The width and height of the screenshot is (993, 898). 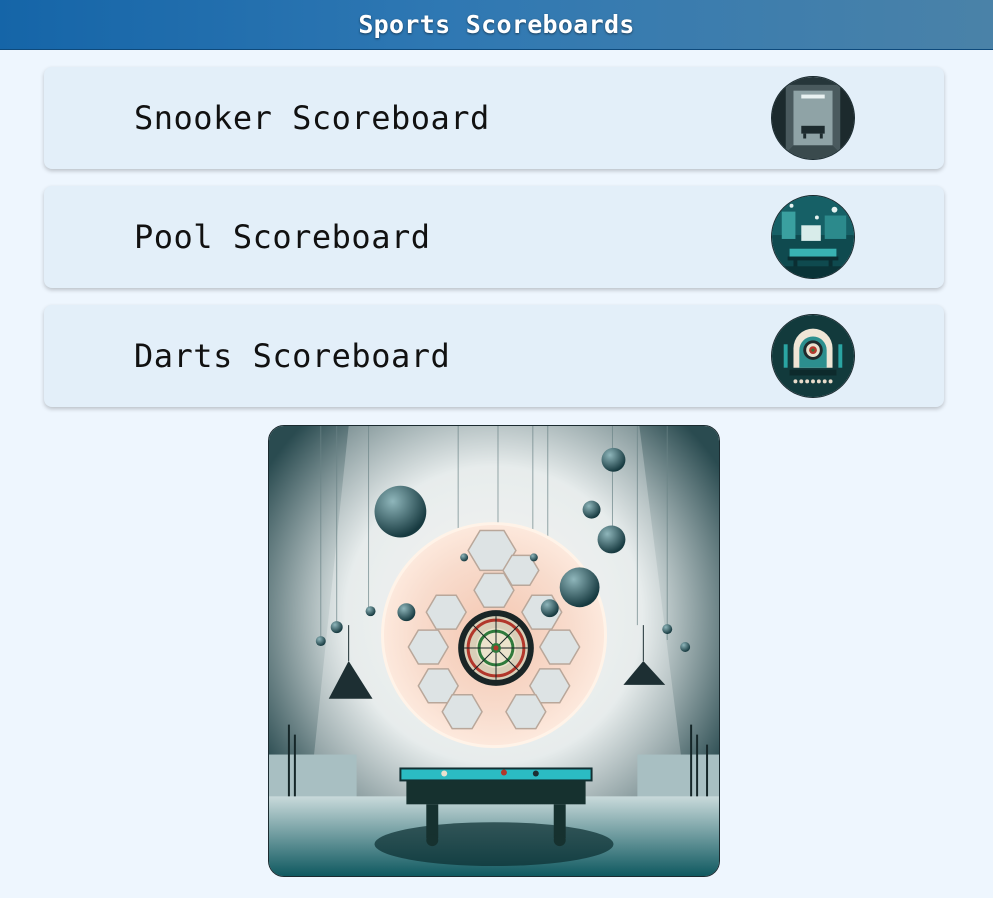 What do you see at coordinates (813, 118) in the screenshot?
I see `snooker-thumbnail-image` at bounding box center [813, 118].